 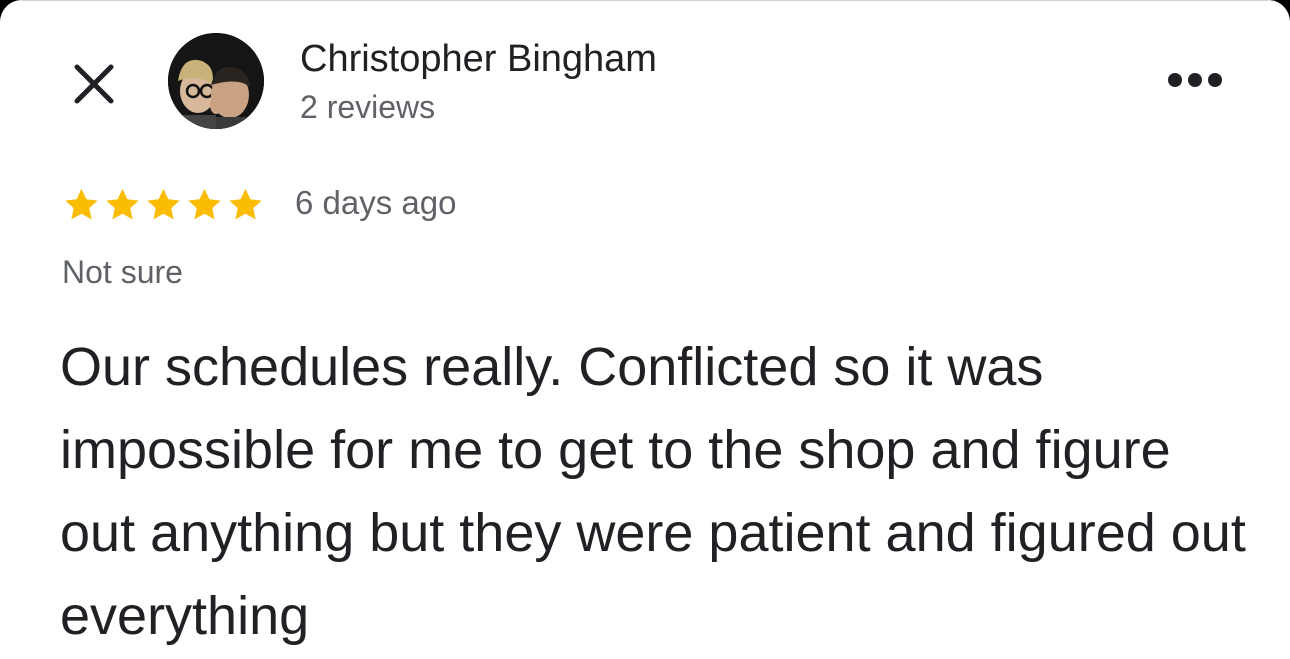 I want to click on review-tag: Not sure, so click(x=122, y=272).